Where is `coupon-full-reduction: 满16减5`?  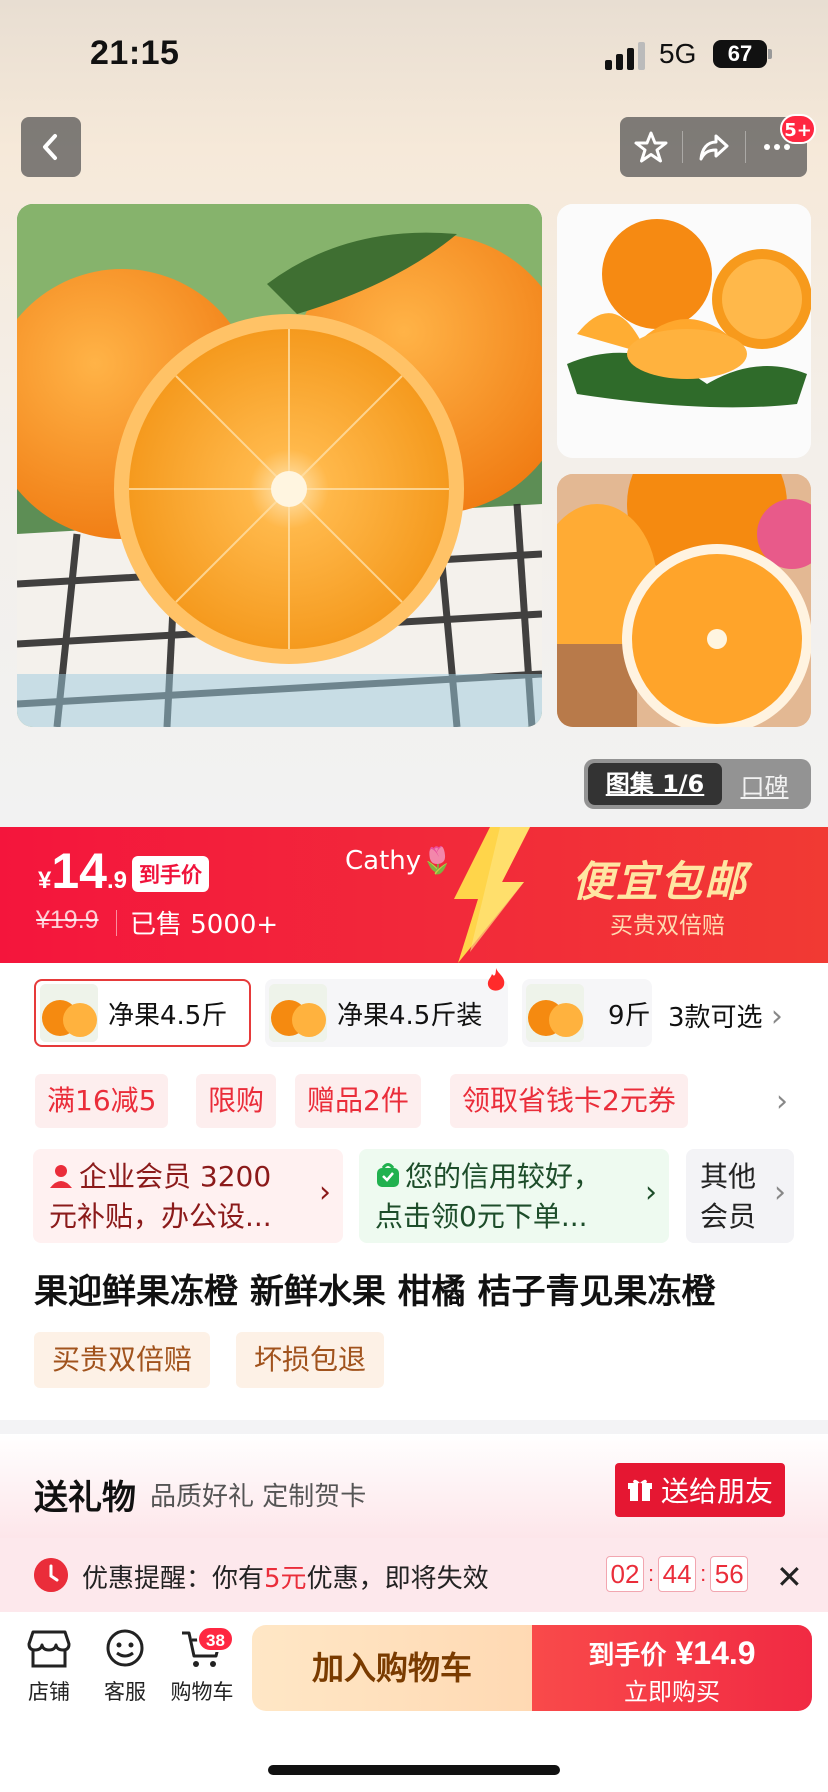
coupon-full-reduction: 满16减5 is located at coordinates (102, 1101).